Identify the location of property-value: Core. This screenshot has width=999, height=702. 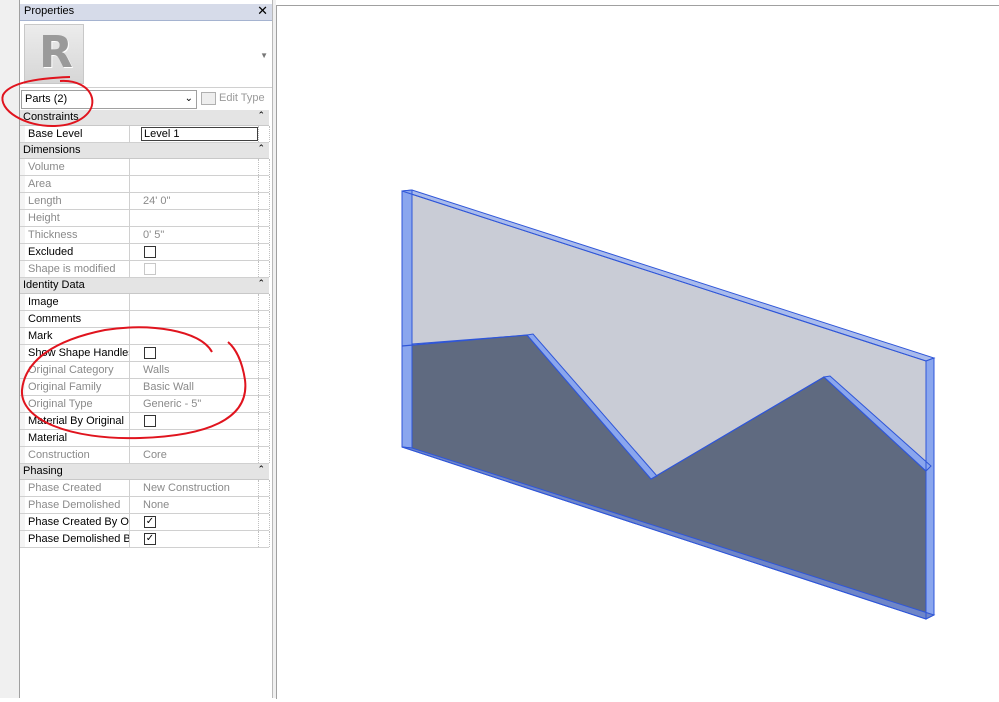
(155, 455).